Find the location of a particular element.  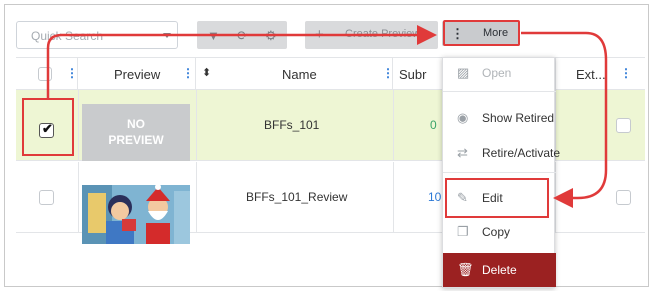

header-submission: Subr is located at coordinates (417, 74).